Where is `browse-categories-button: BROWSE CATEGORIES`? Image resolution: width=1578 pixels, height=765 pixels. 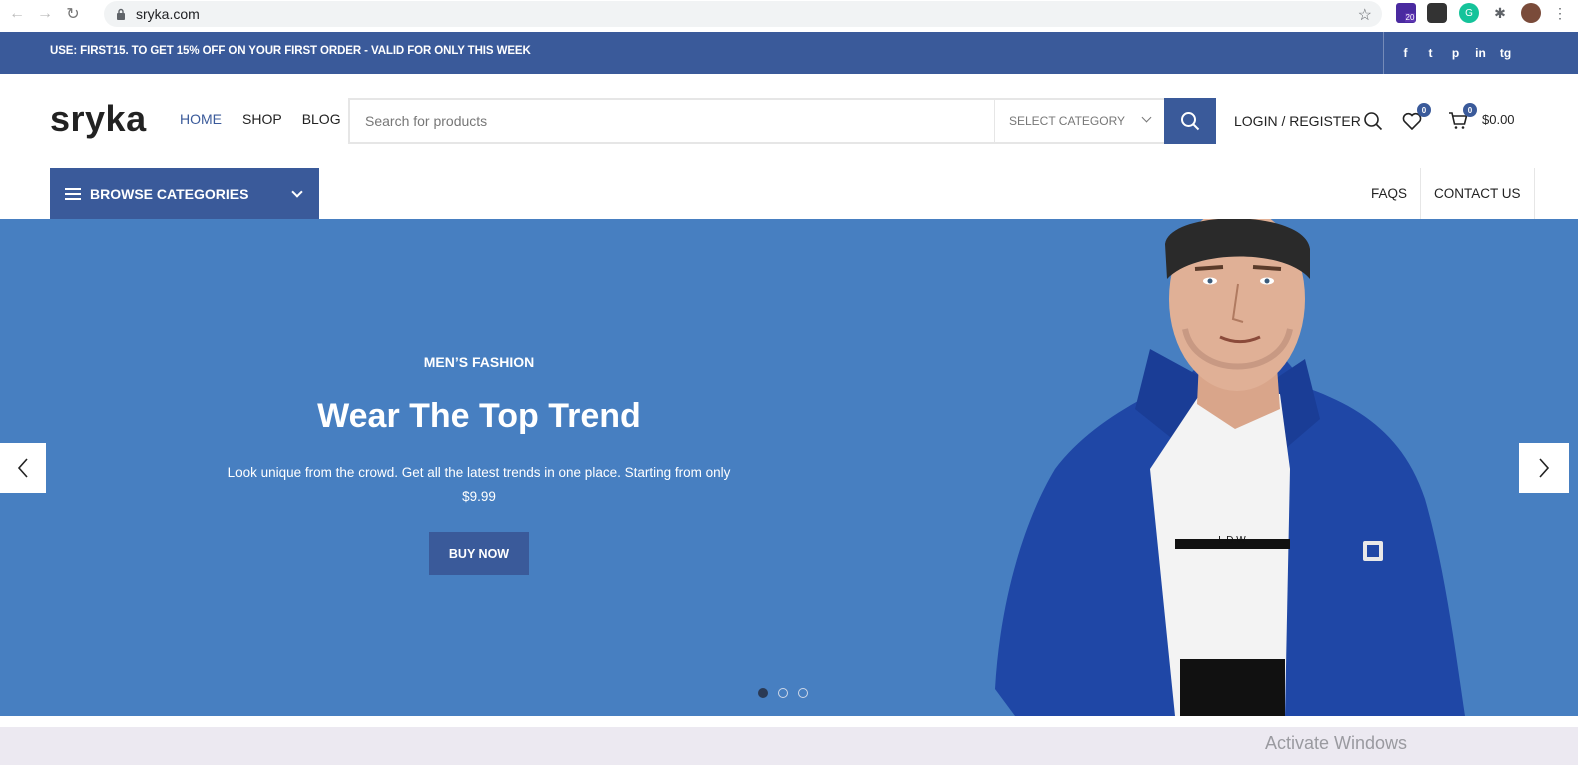 browse-categories-button: BROWSE CATEGORIES is located at coordinates (184, 193).